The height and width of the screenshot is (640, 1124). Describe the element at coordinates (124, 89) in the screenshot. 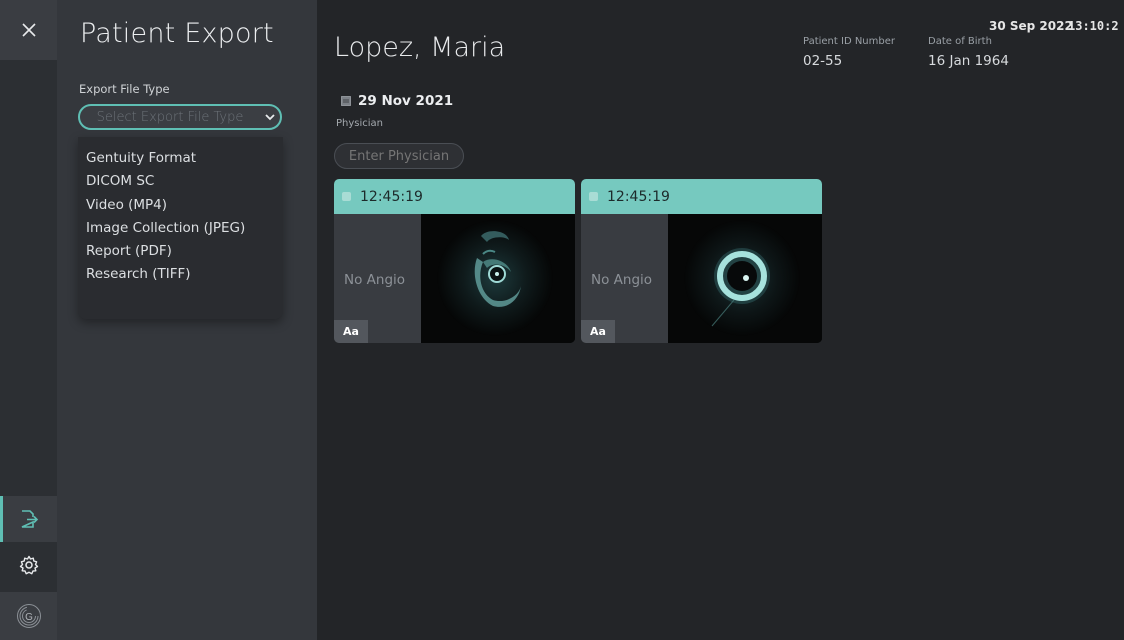

I see `export-file-type-label: Export File Type` at that location.